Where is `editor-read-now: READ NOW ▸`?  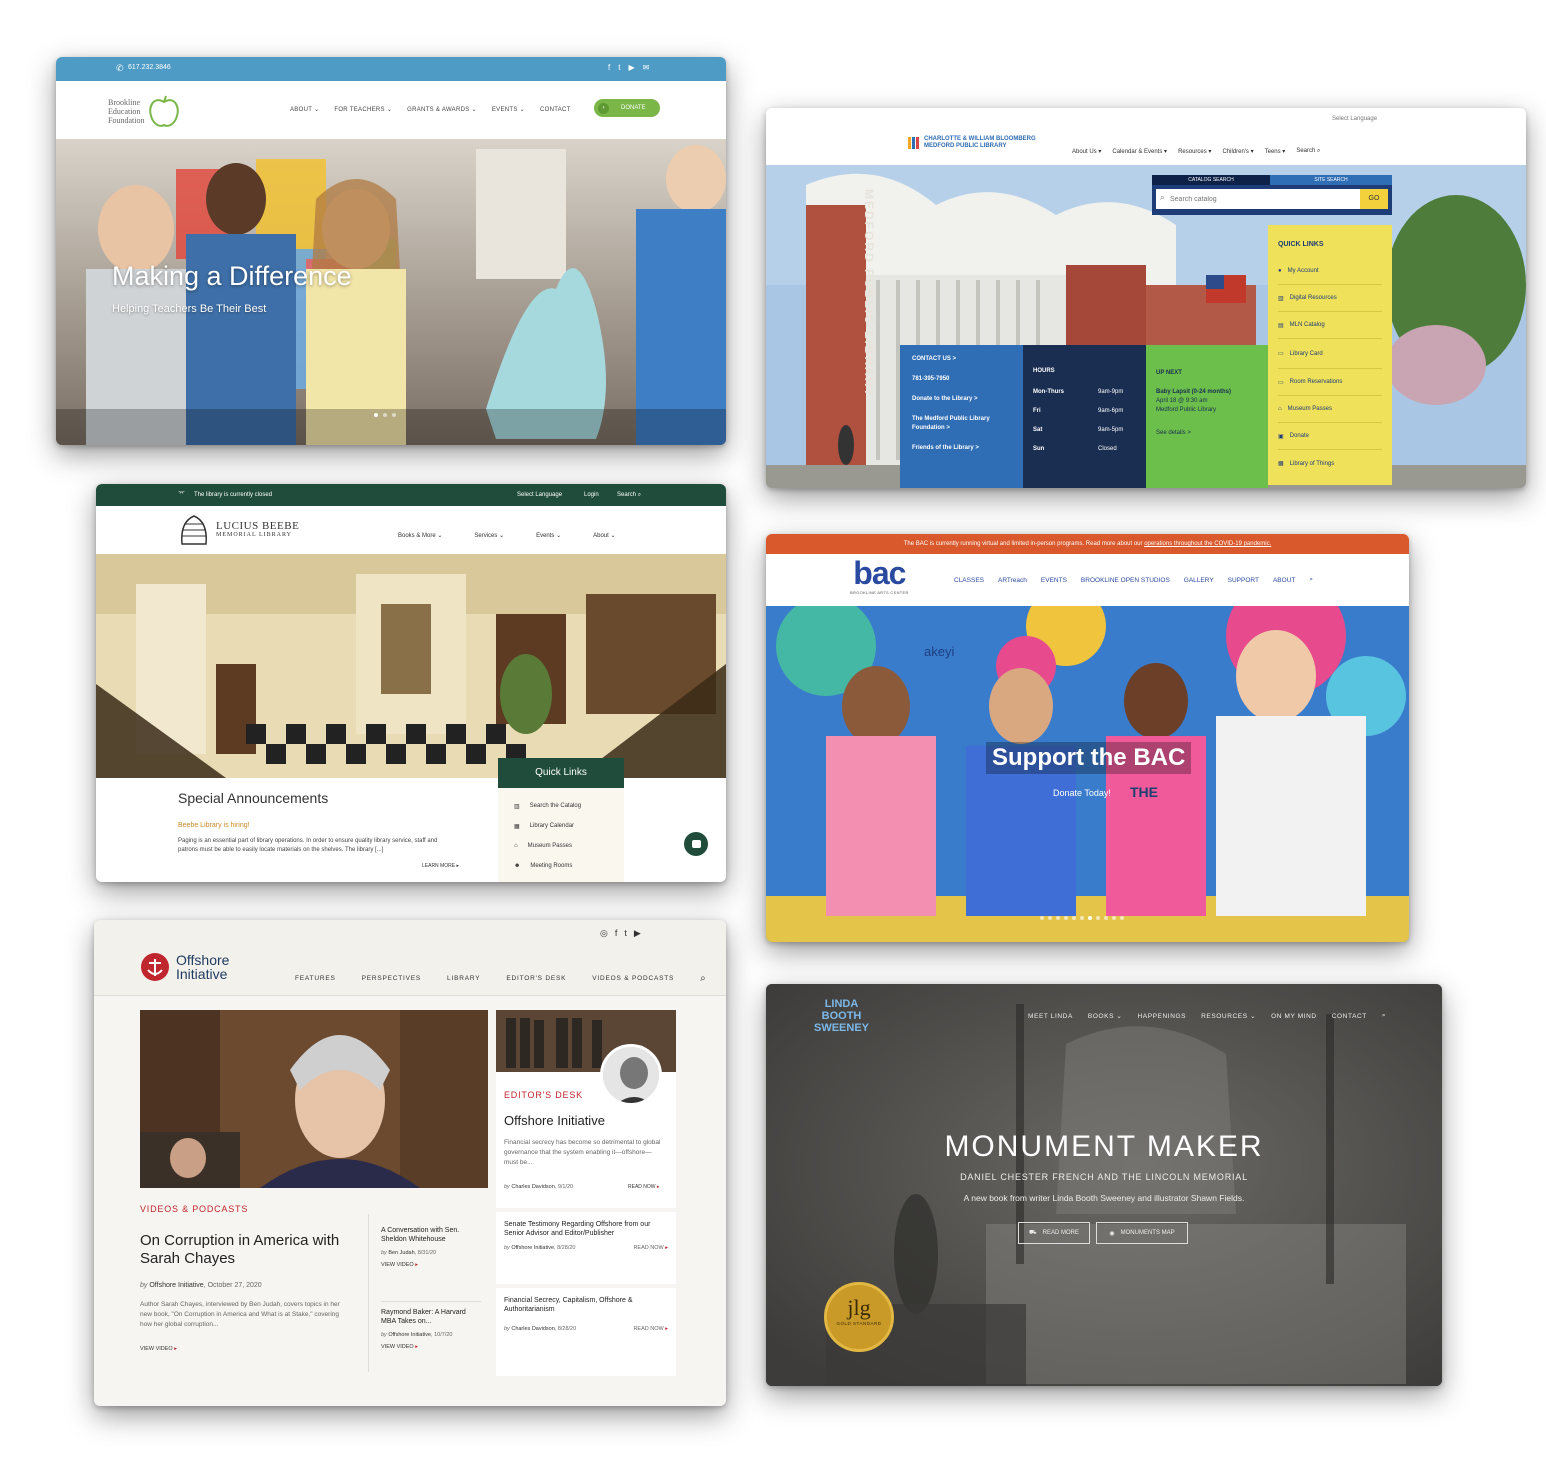 editor-read-now: READ NOW ▸ is located at coordinates (643, 1187).